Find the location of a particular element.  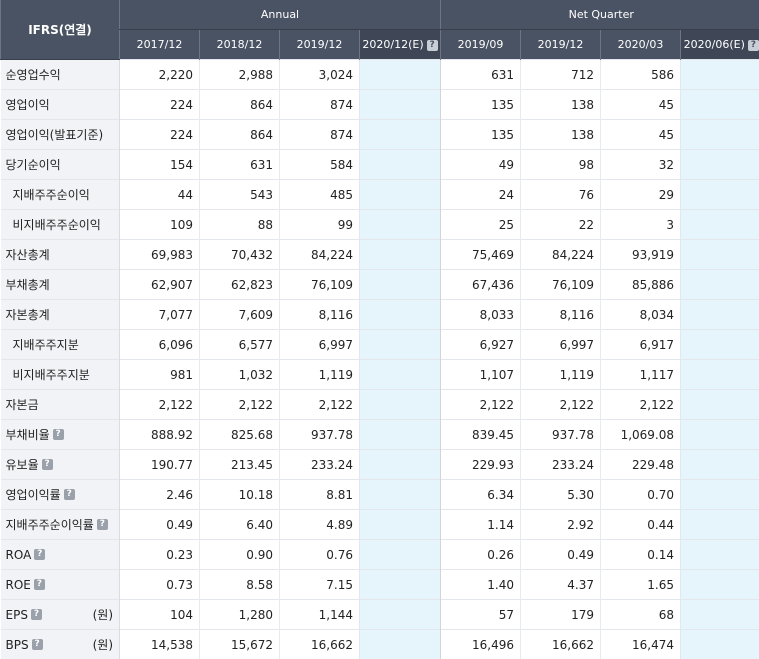

quarter-value-cell: 76,109 is located at coordinates (561, 285).